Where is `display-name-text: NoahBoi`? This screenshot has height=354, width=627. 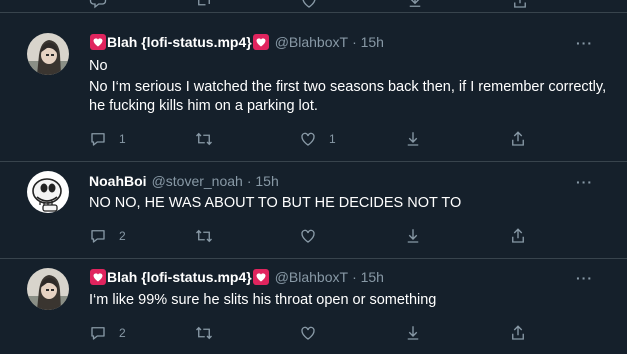
display-name-text: NoahBoi is located at coordinates (118, 181).